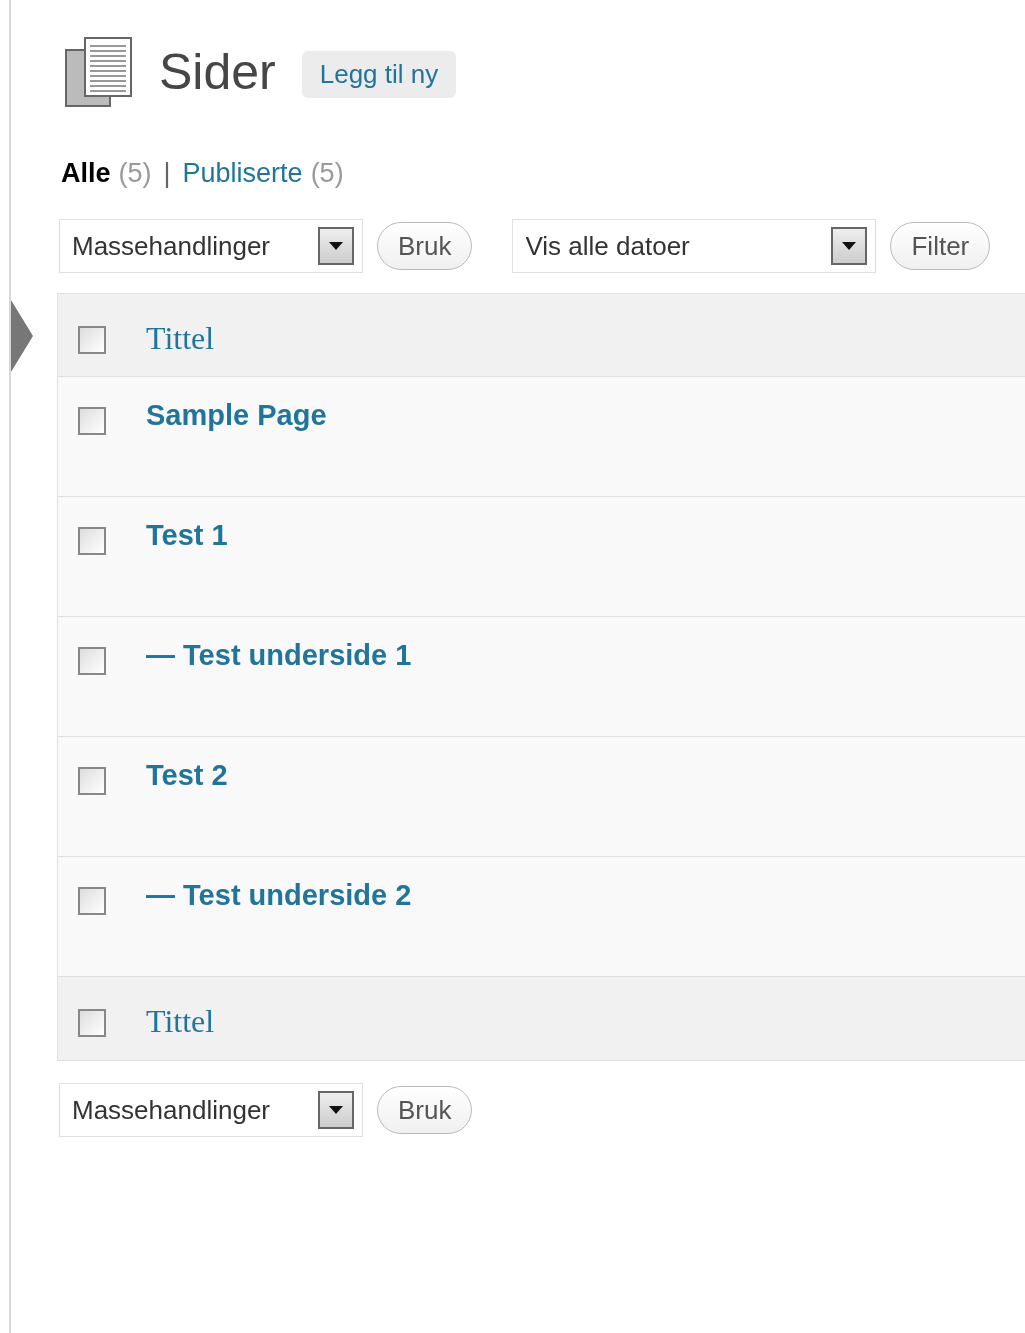 The width and height of the screenshot is (1025, 1333). I want to click on view-filter-link: Publiserte, so click(242, 173).